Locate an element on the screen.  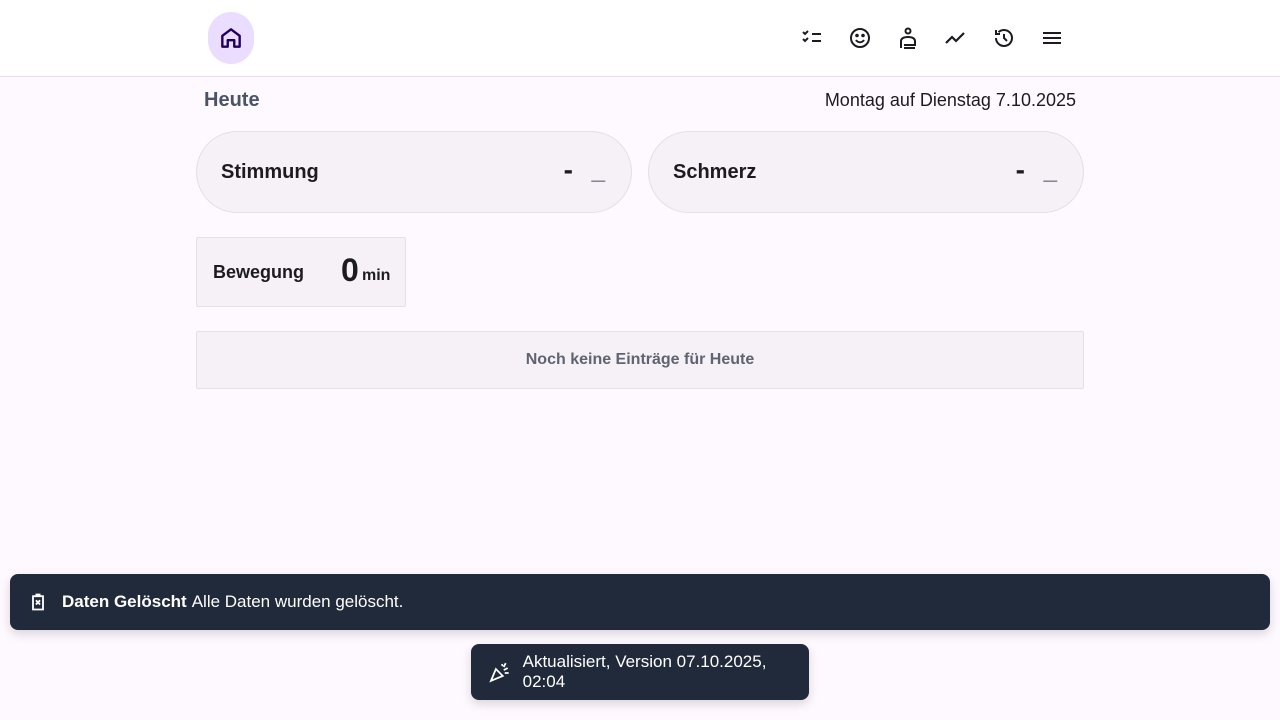
nav-home-button is located at coordinates (231, 38).